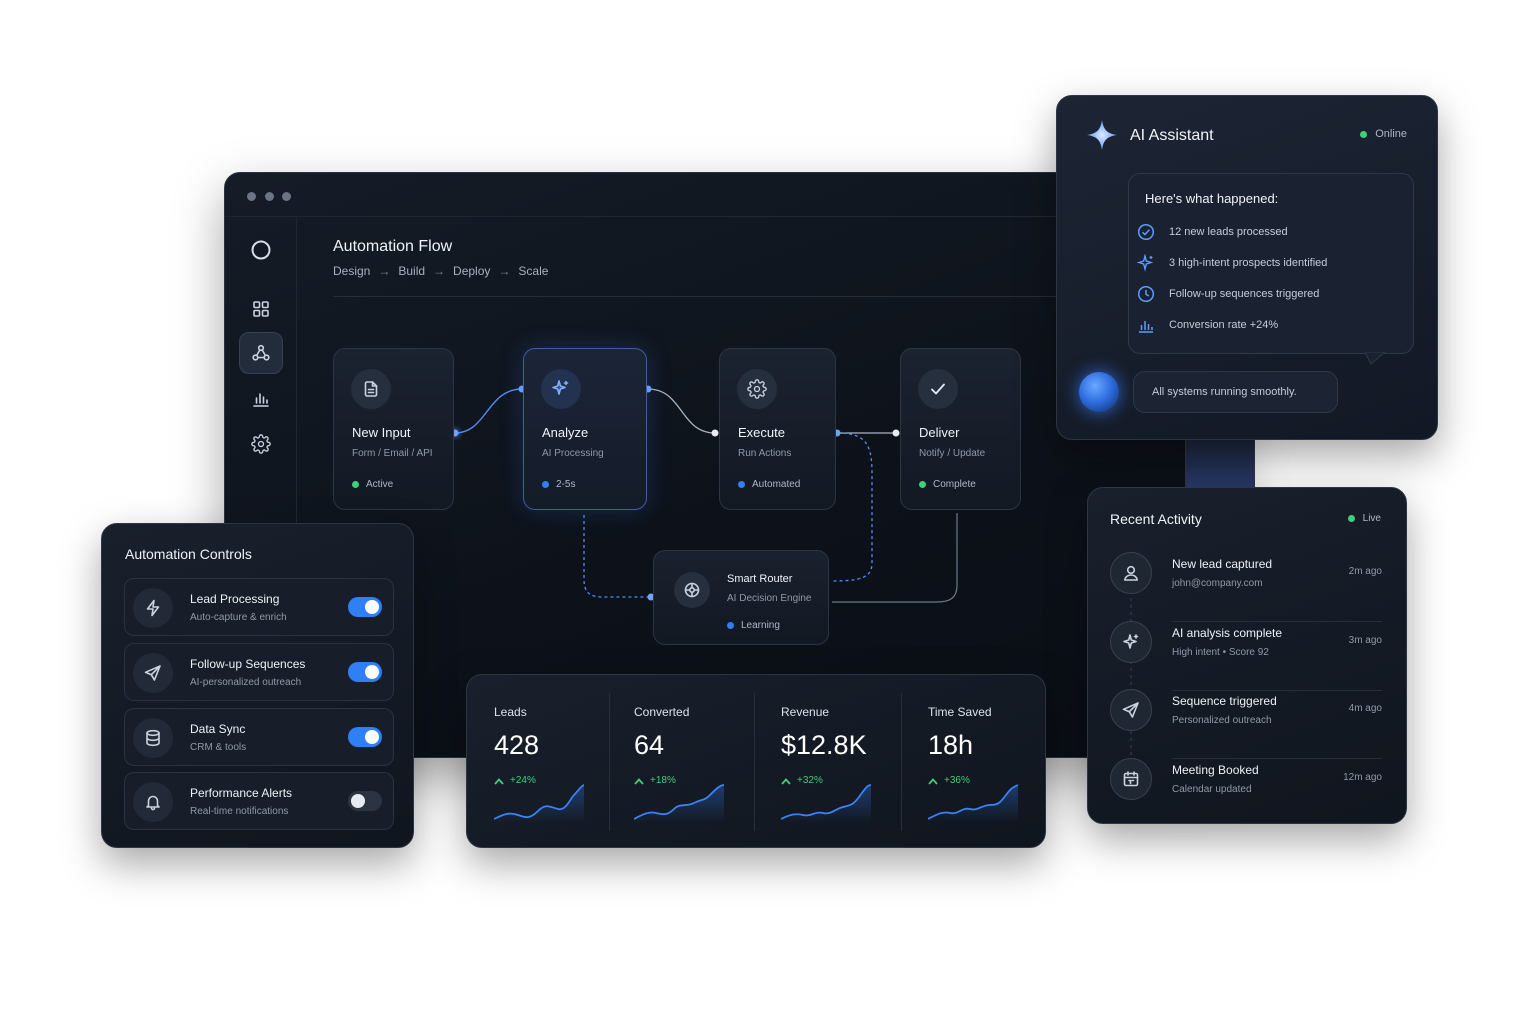 This screenshot has height=1024, width=1536. What do you see at coordinates (952, 453) in the screenshot?
I see `node-subtitle: Notify / Update` at bounding box center [952, 453].